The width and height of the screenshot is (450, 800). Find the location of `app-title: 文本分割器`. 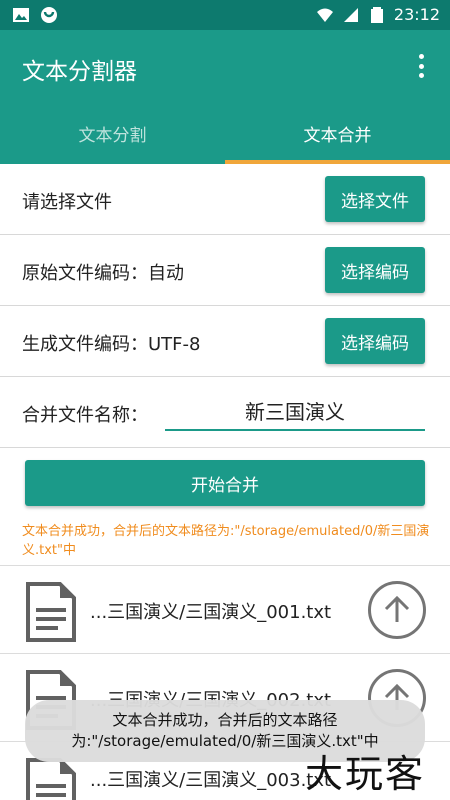

app-title: 文本分割器 is located at coordinates (79, 72).